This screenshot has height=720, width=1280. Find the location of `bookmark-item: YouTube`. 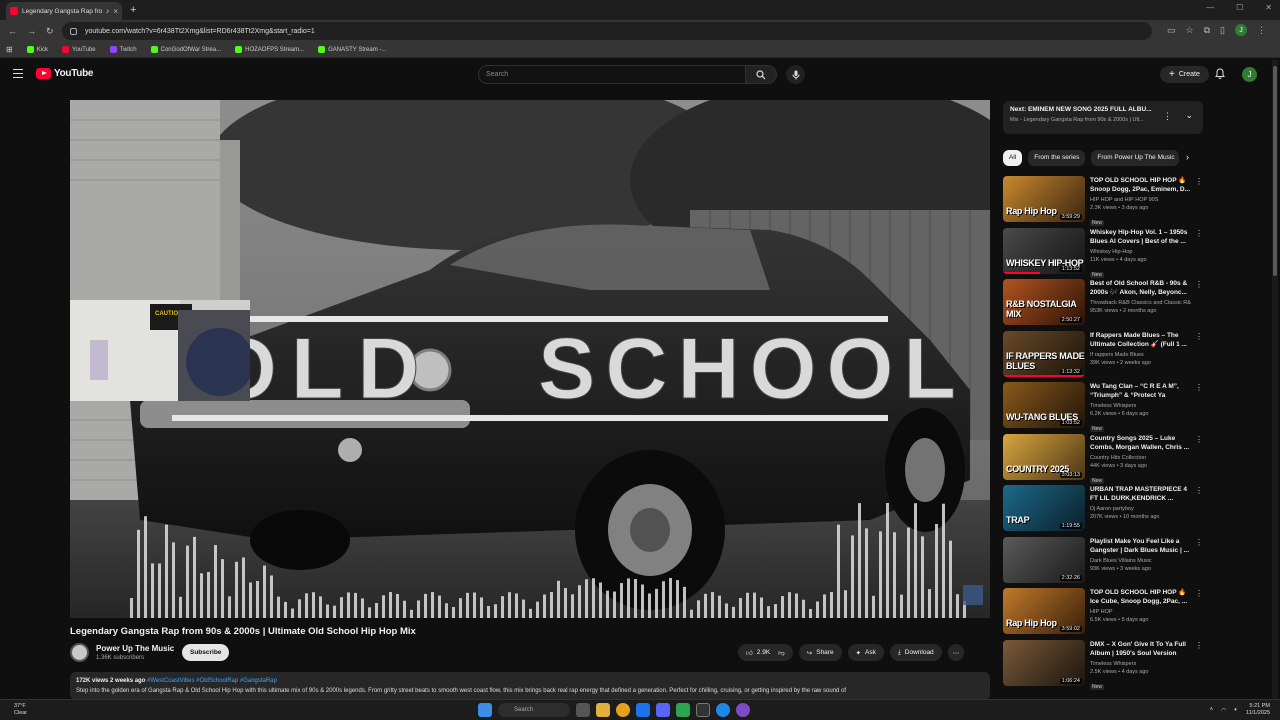

bookmark-item: YouTube is located at coordinates (79, 49).